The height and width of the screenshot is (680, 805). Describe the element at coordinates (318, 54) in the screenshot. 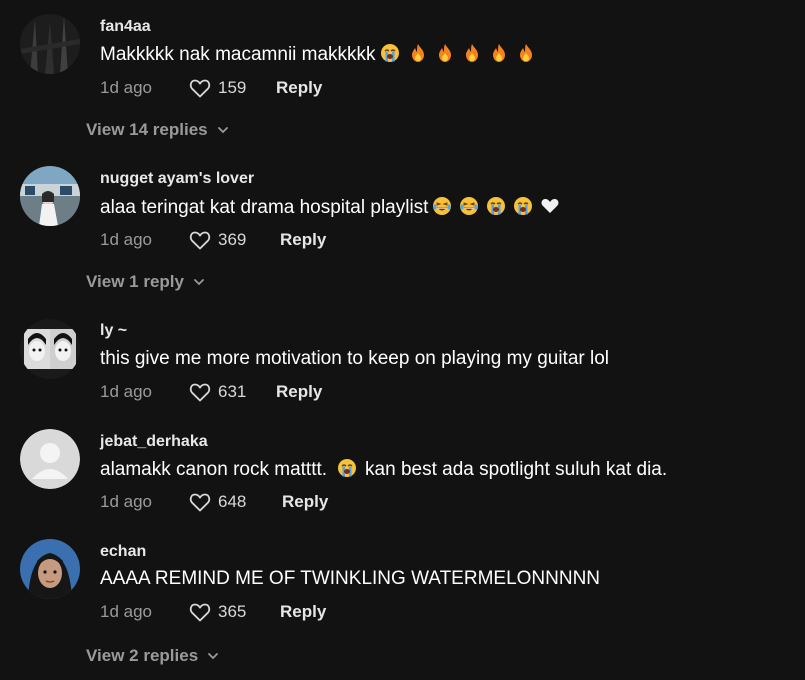

I see `comment-text: Makkkkk nak macamnii makkkkk` at that location.